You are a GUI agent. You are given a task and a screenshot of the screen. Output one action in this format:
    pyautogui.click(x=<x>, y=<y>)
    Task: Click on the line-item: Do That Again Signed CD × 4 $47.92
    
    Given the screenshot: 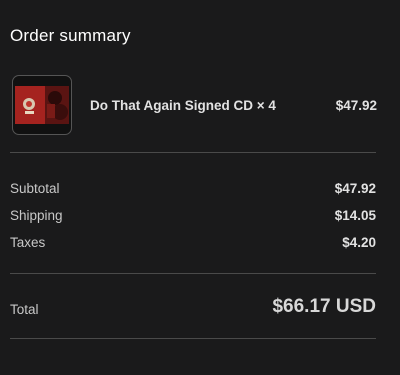 What is the action you would take?
    pyautogui.click(x=194, y=105)
    